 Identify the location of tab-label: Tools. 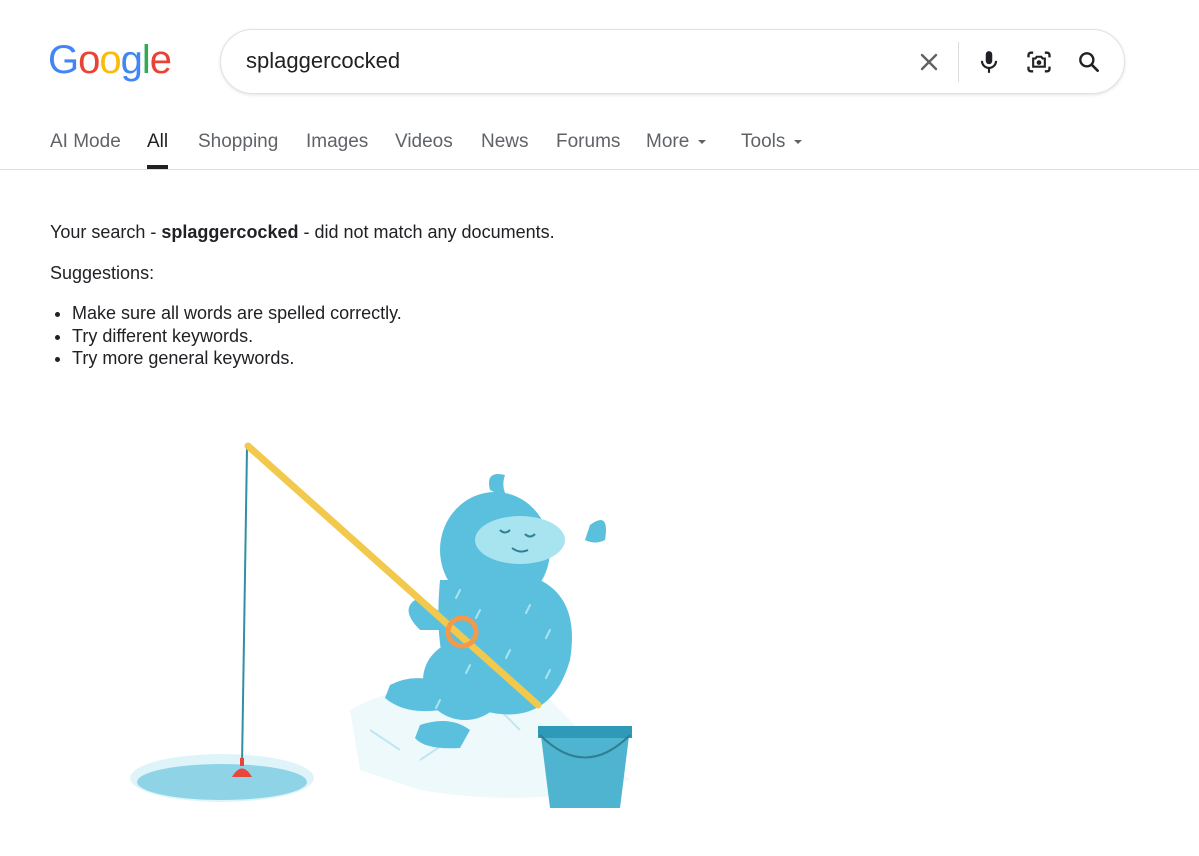
(763, 141).